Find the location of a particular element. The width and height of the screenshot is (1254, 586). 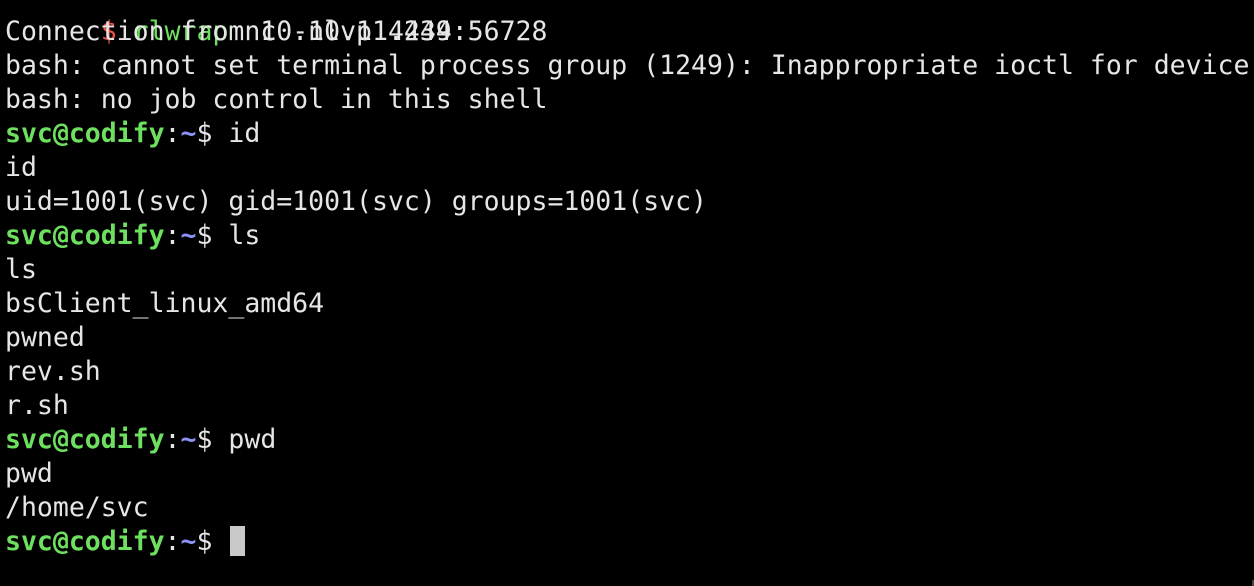

output-connection: Connection from 10.10.11.239:56728 is located at coordinates (276, 31).